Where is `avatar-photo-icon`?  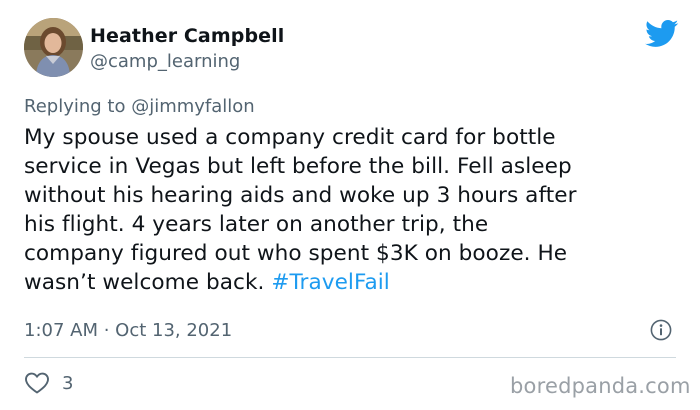
avatar-photo-icon is located at coordinates (53, 47).